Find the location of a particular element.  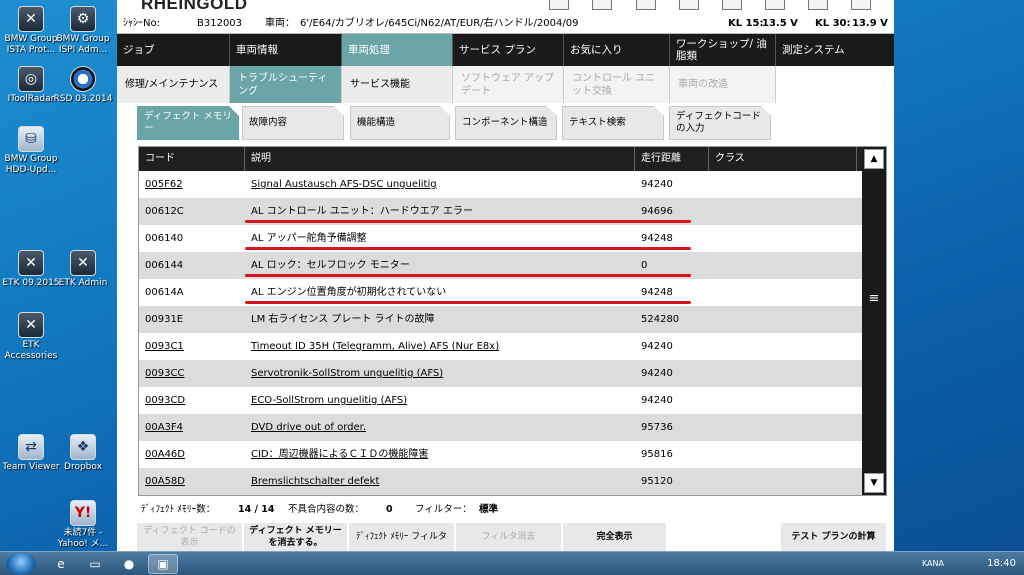

table-header: コード 説明 走行距離 クラス is located at coordinates (501, 159).